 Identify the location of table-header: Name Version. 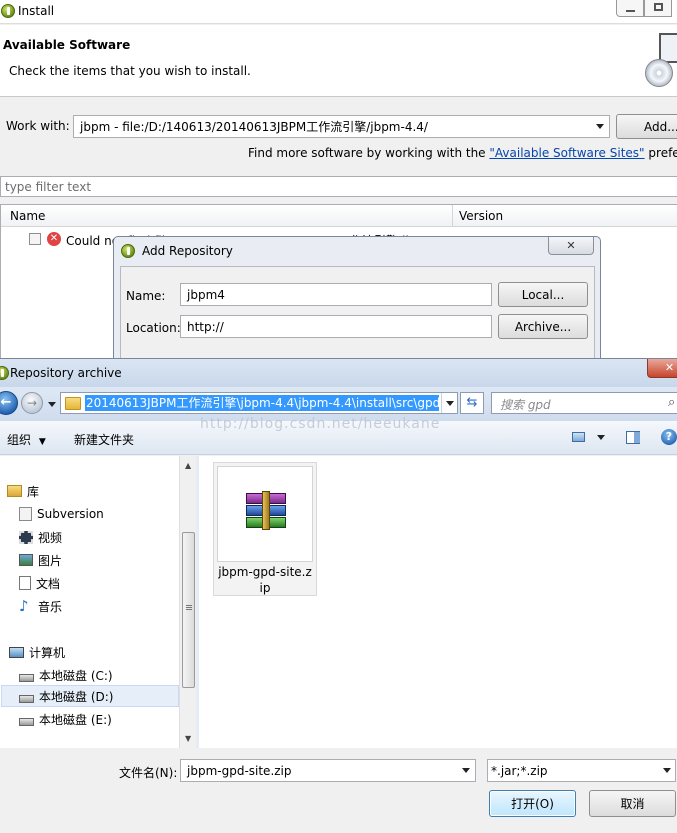
(339, 216).